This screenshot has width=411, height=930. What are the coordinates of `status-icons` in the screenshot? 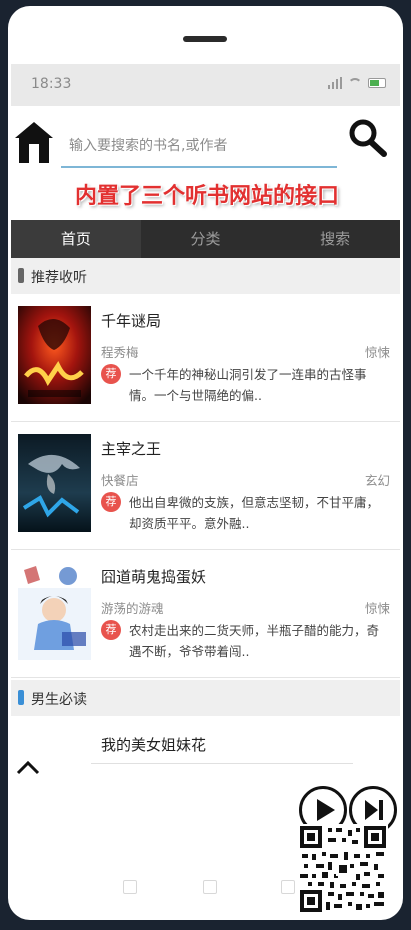 It's located at (357, 83).